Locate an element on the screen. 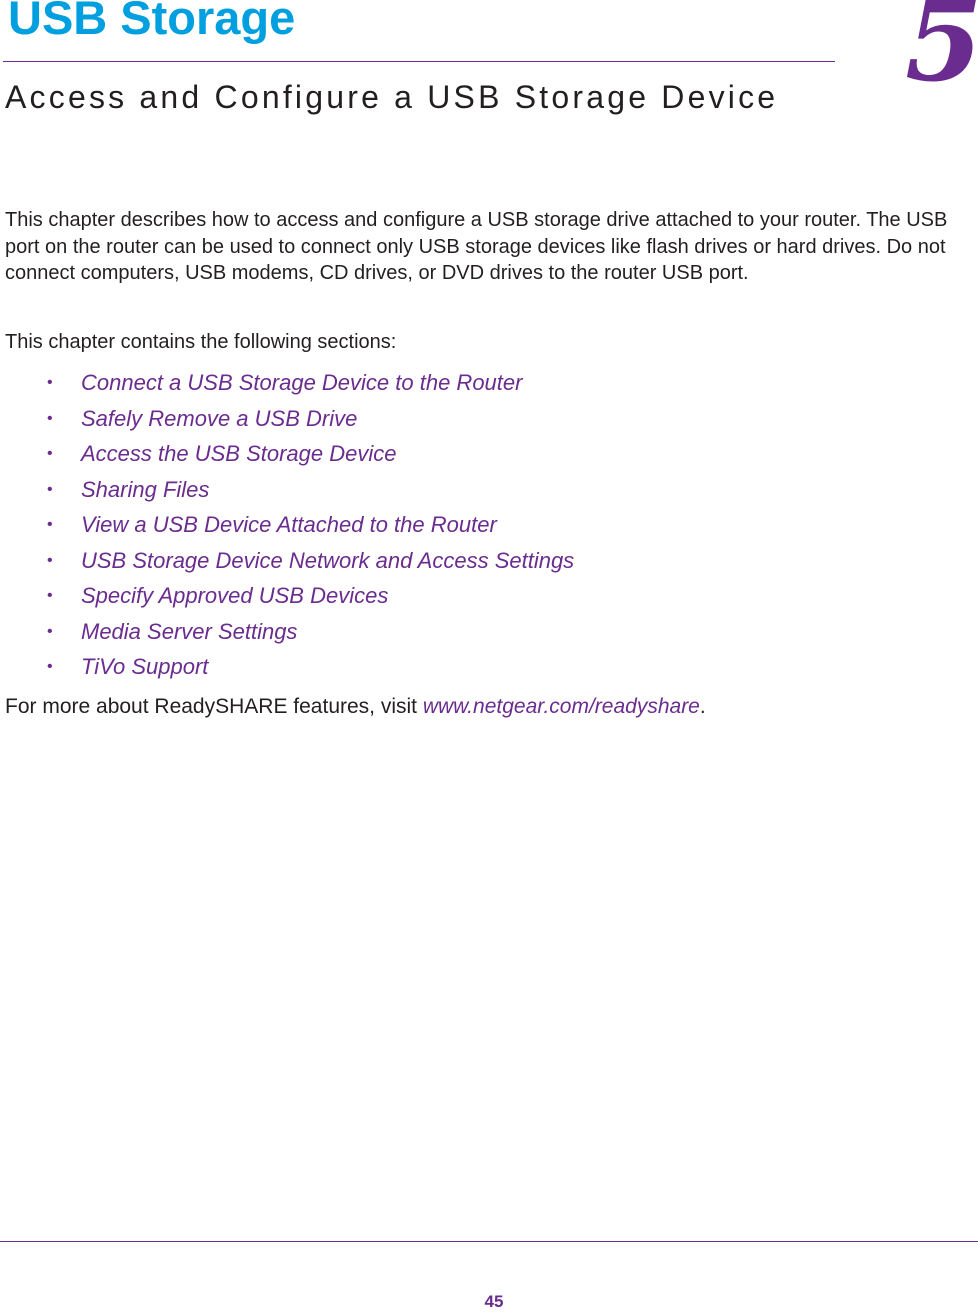  readyshare-link: www.netgear.com/readyshare is located at coordinates (561, 706).